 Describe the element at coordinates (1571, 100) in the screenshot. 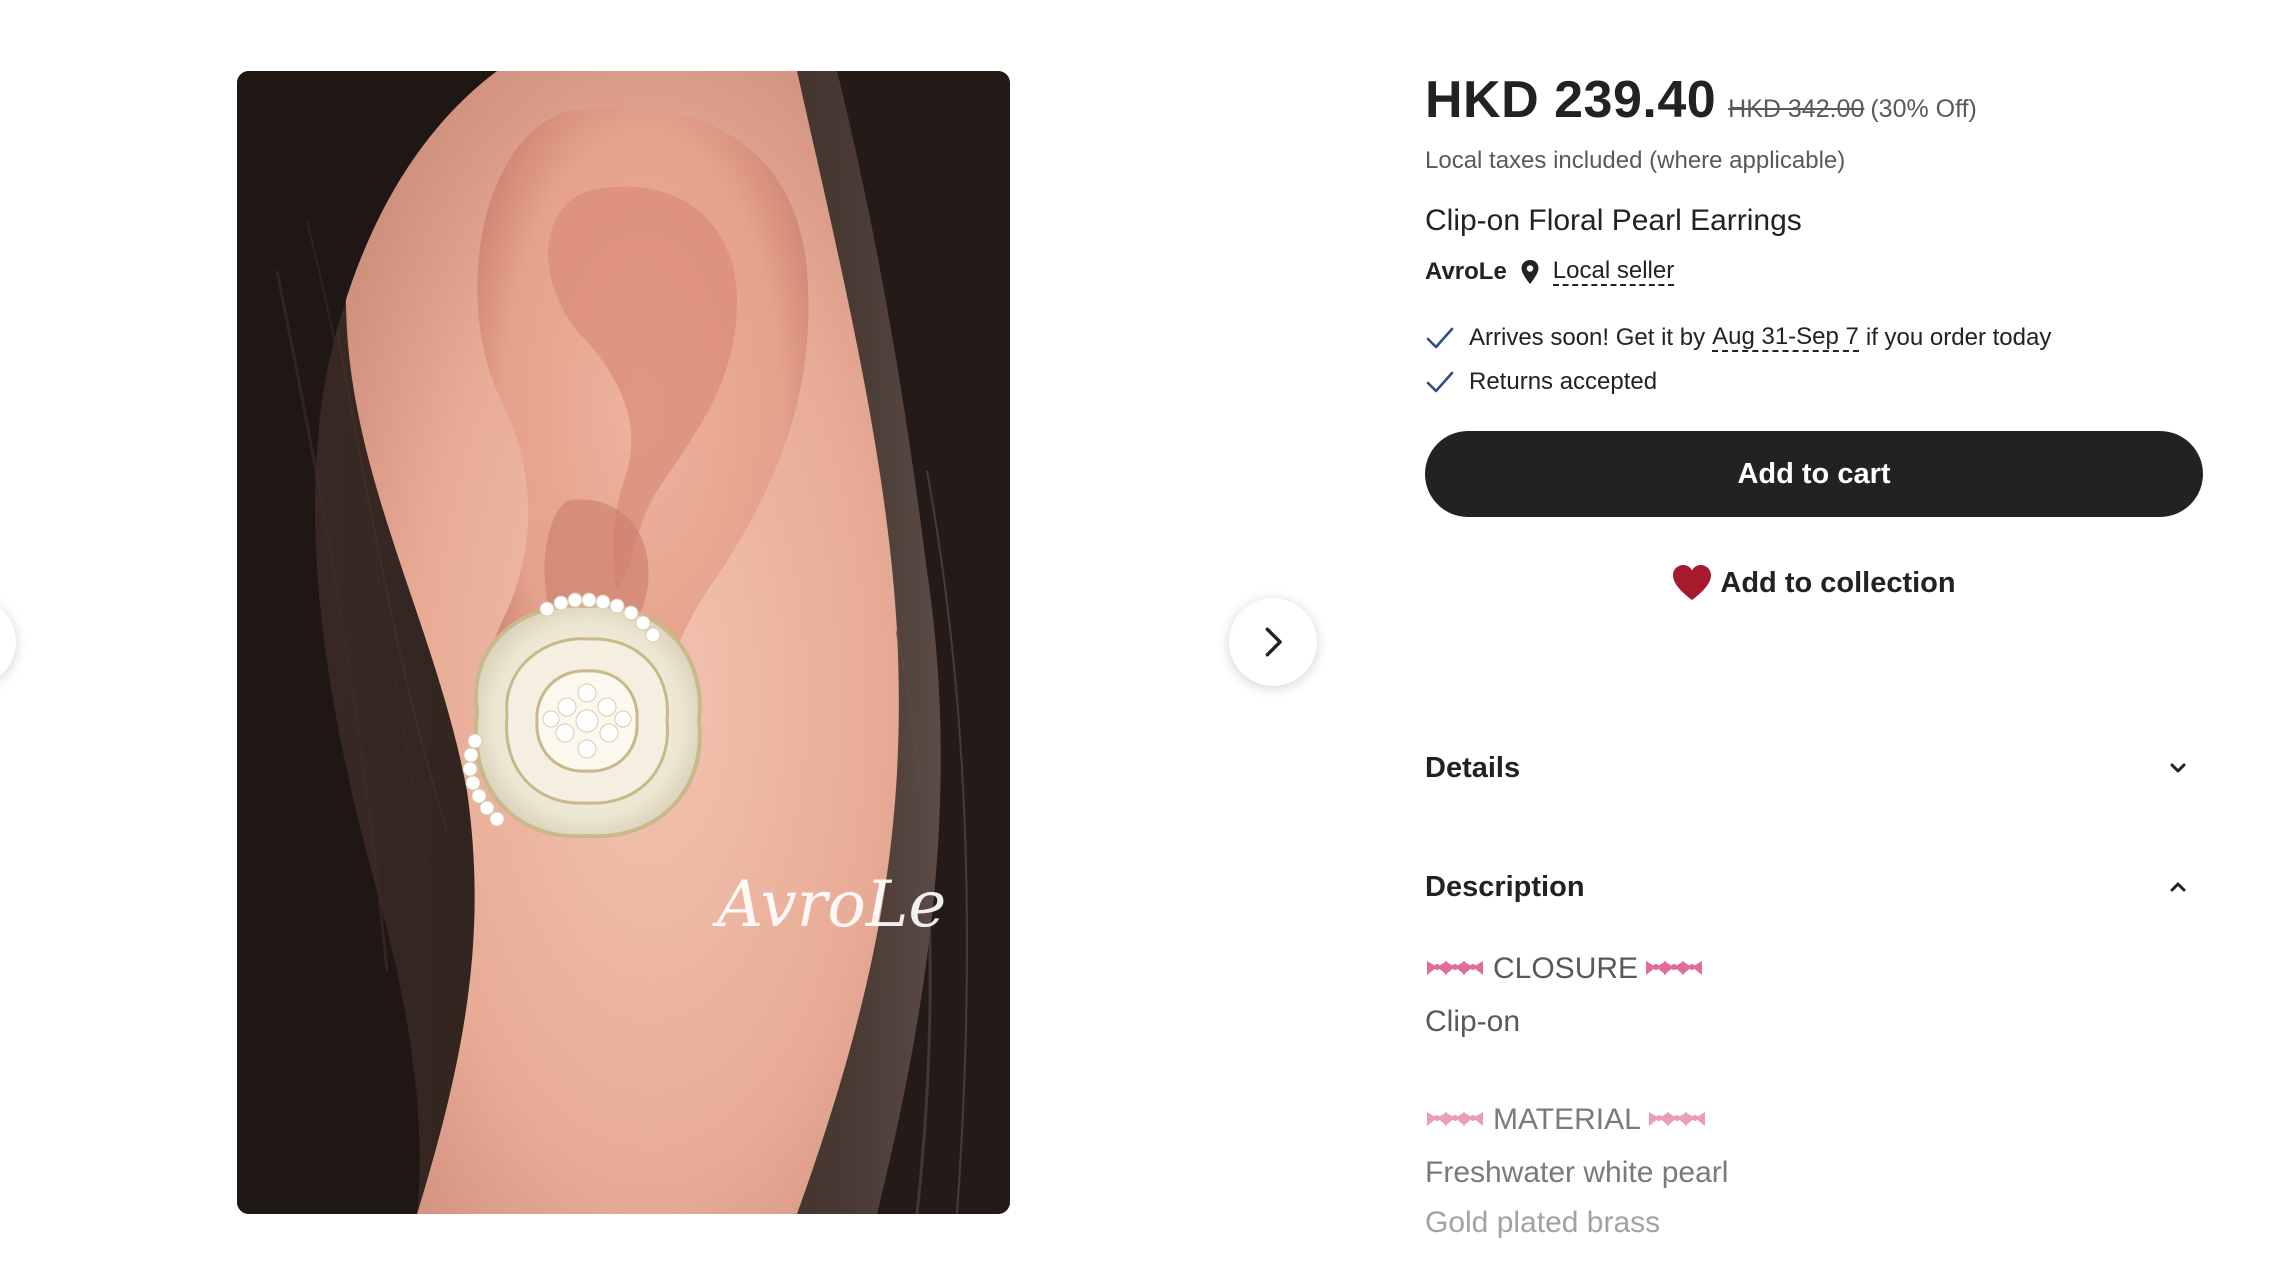

I see `sale-price: HKD 239.40` at that location.